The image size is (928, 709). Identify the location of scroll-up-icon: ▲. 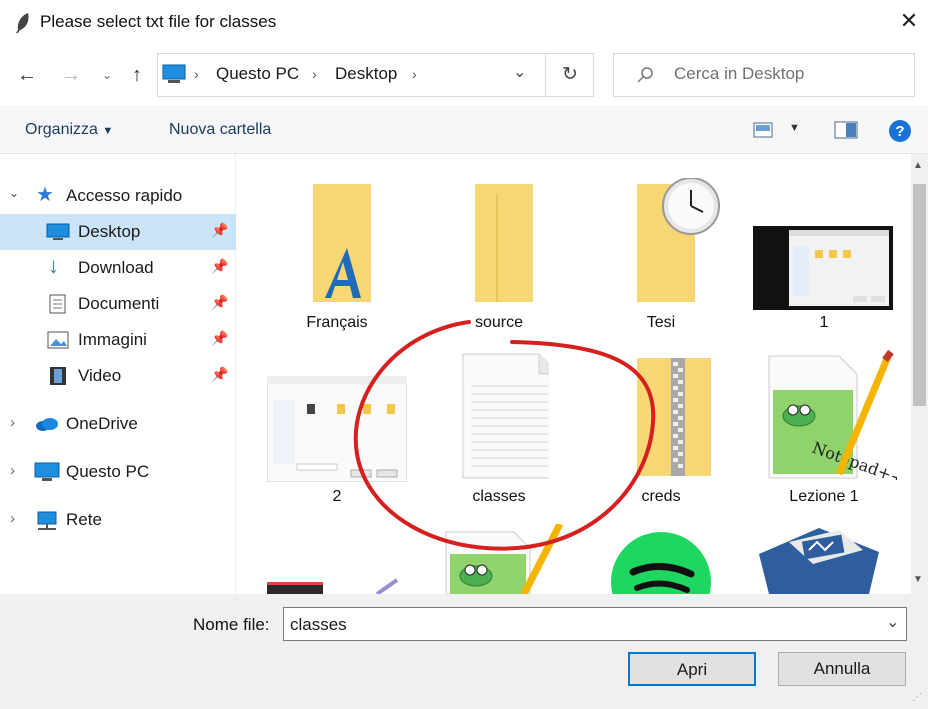
(918, 165).